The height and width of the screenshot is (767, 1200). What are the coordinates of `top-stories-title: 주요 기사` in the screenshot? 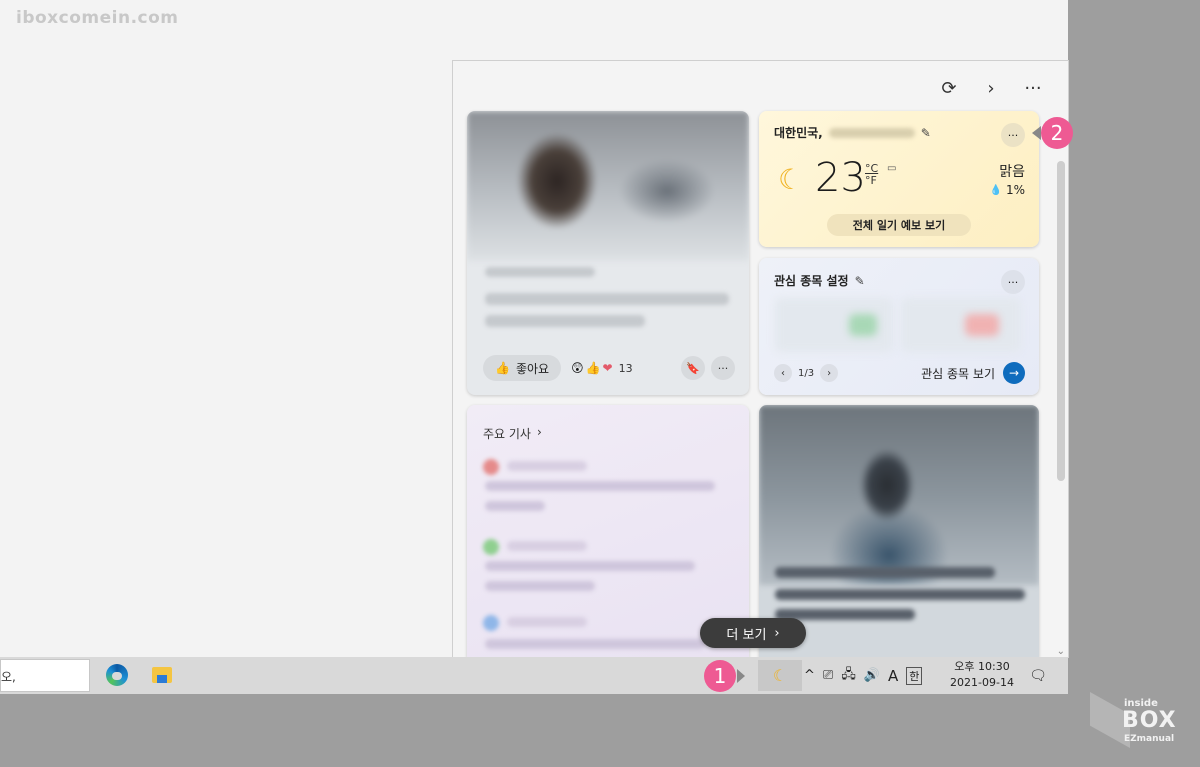 It's located at (507, 434).